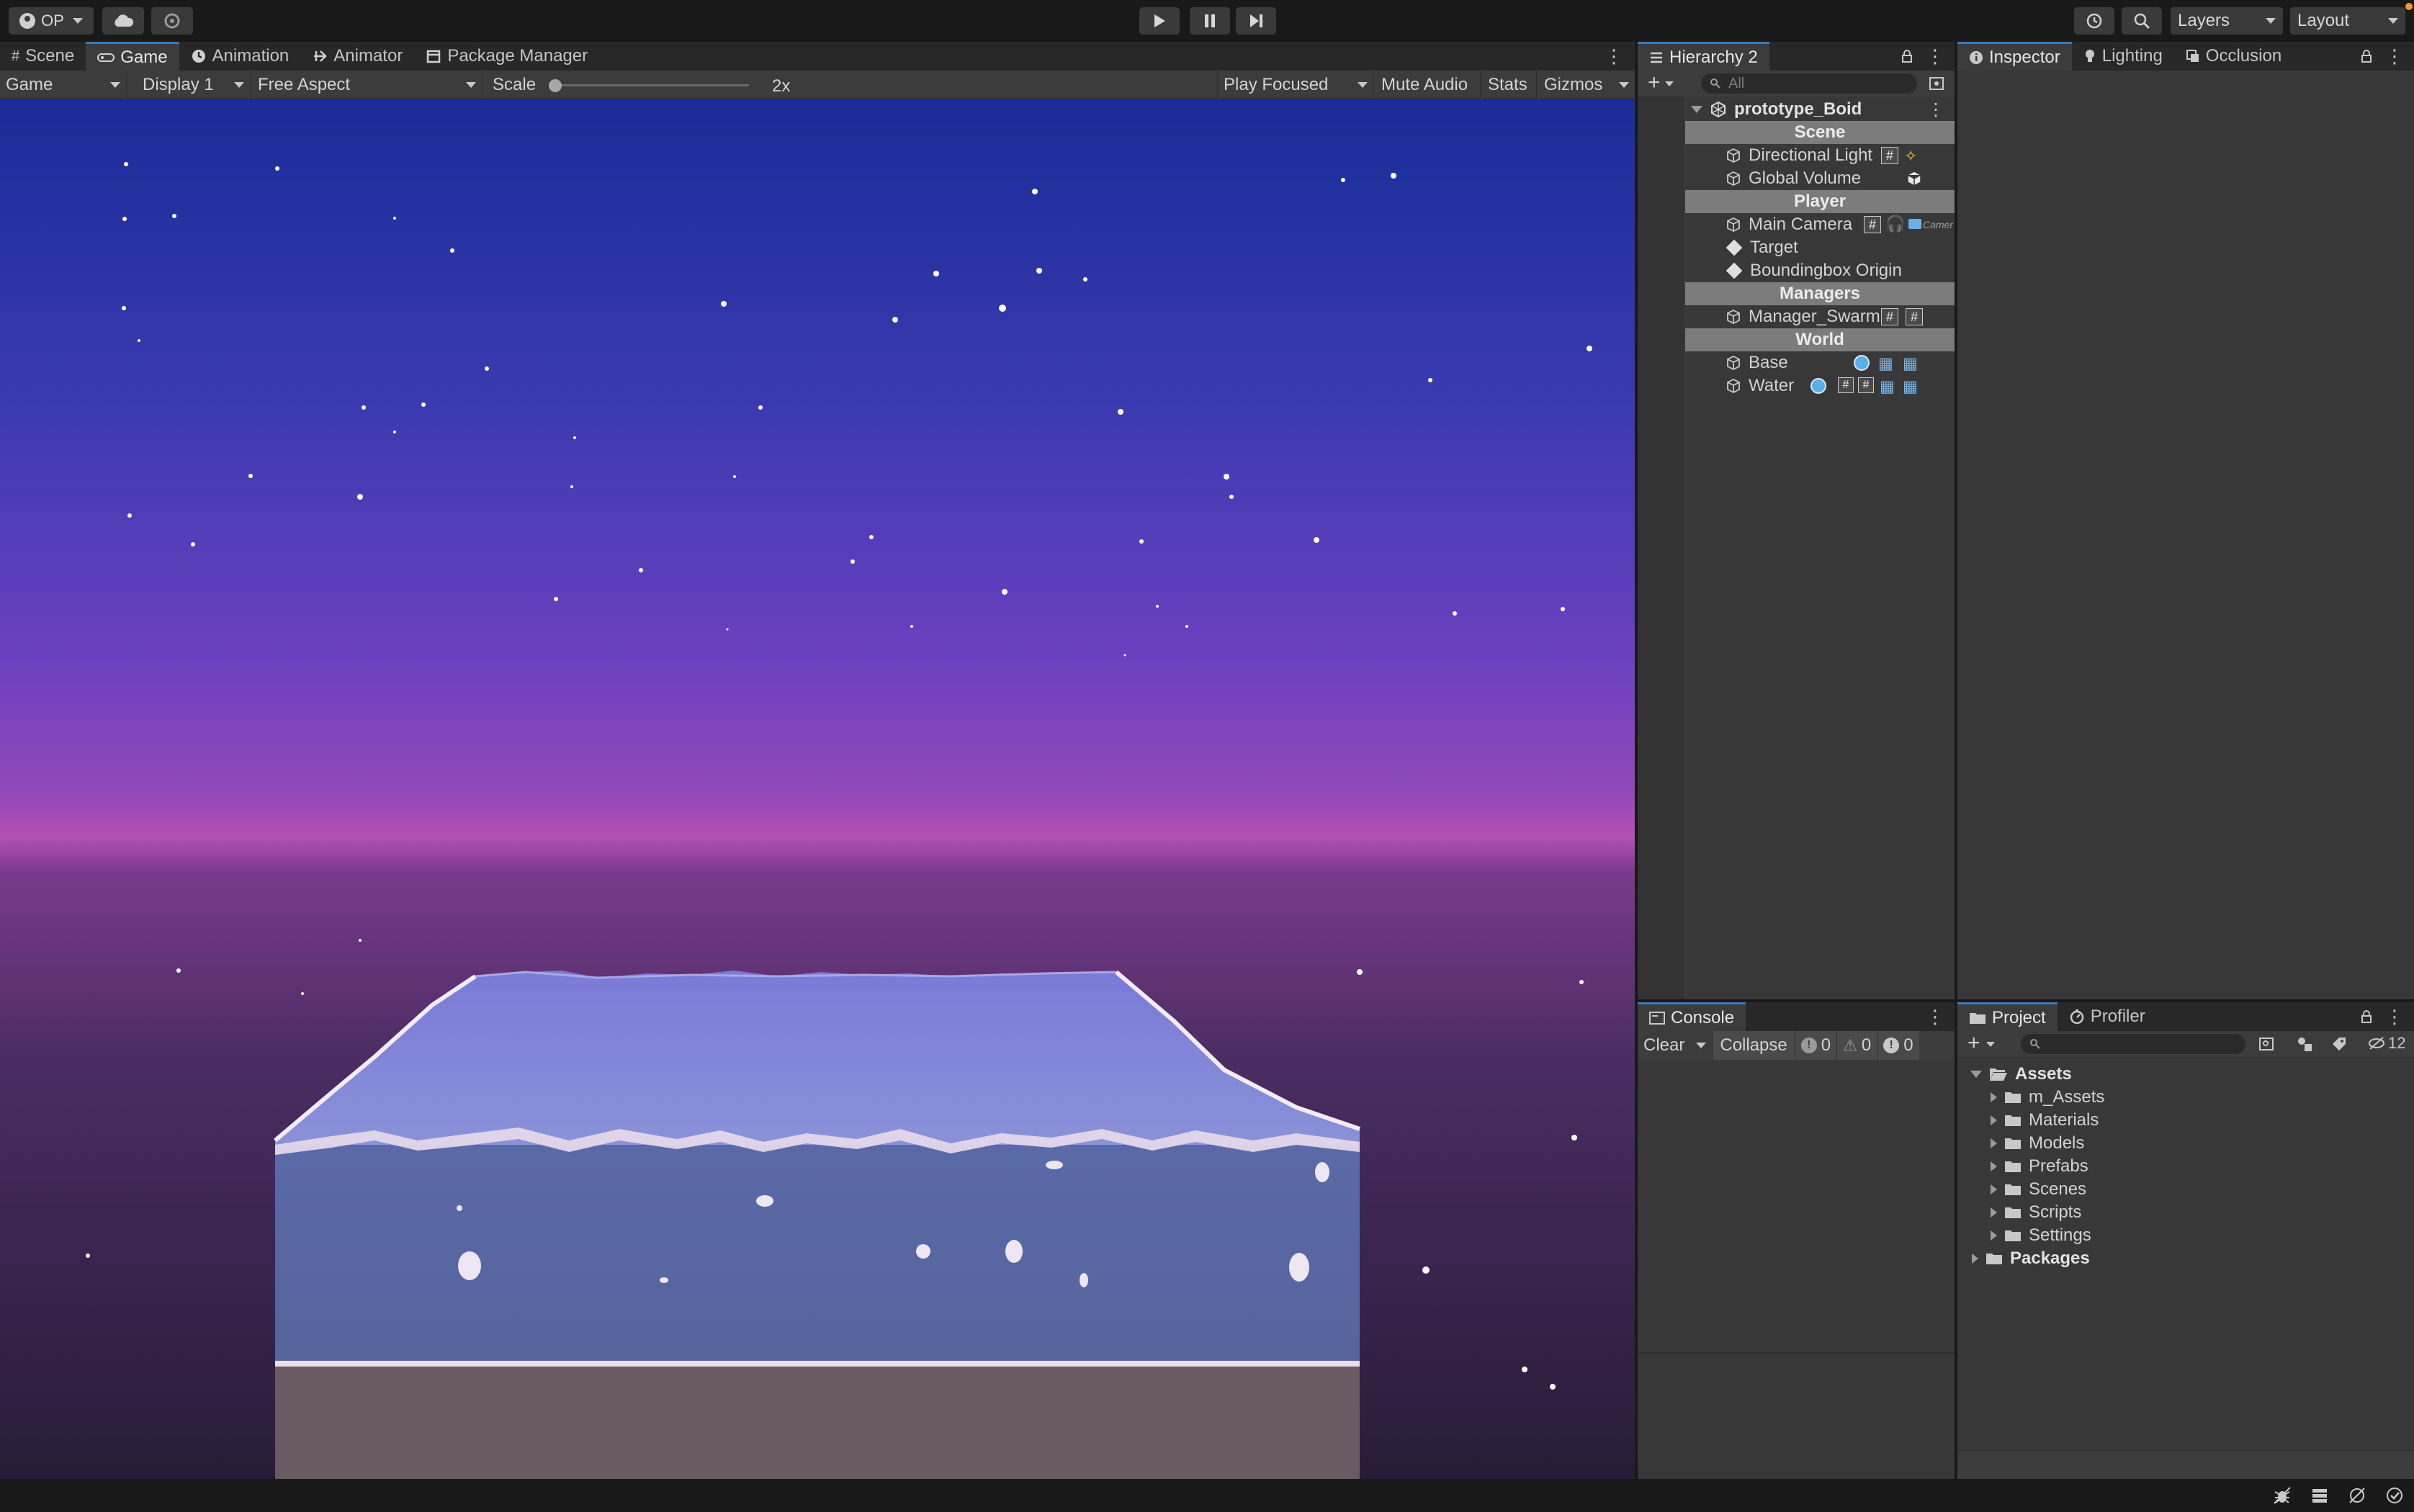 The height and width of the screenshot is (1512, 2414). What do you see at coordinates (2357, 1495) in the screenshot?
I see `network-off-icon` at bounding box center [2357, 1495].